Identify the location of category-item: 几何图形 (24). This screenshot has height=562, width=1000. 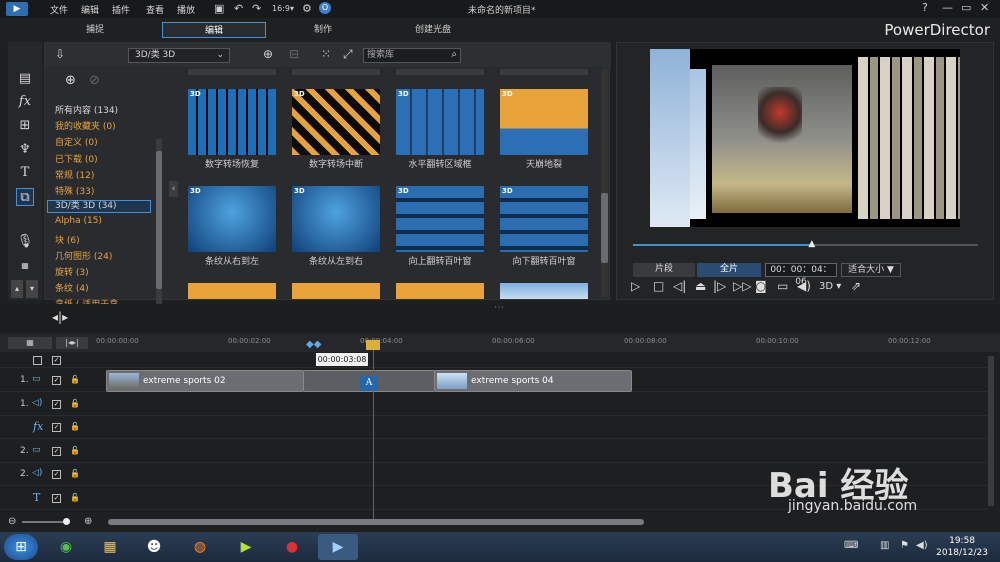
(83, 255).